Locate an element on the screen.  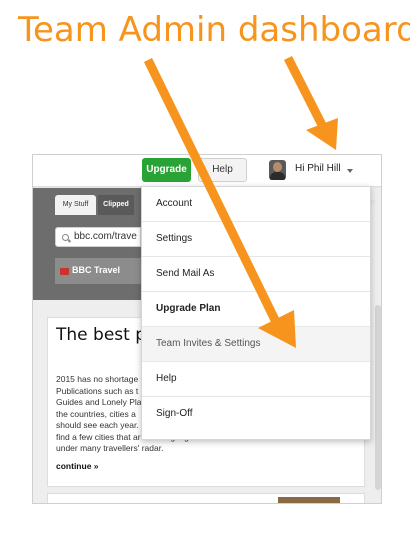
menu-item-account: Account is located at coordinates (256, 204).